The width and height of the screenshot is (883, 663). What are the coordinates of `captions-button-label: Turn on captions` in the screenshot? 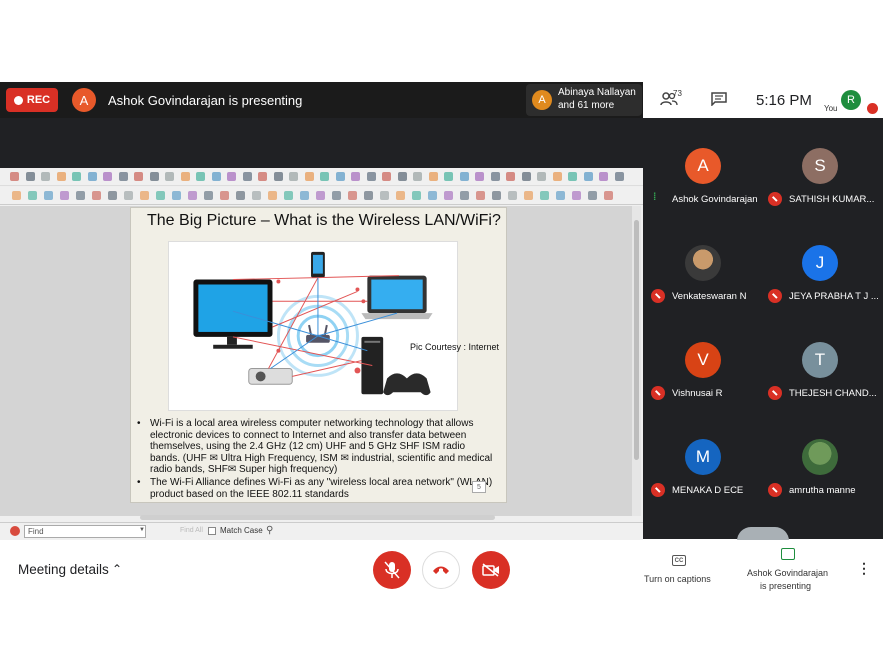 It's located at (677, 579).